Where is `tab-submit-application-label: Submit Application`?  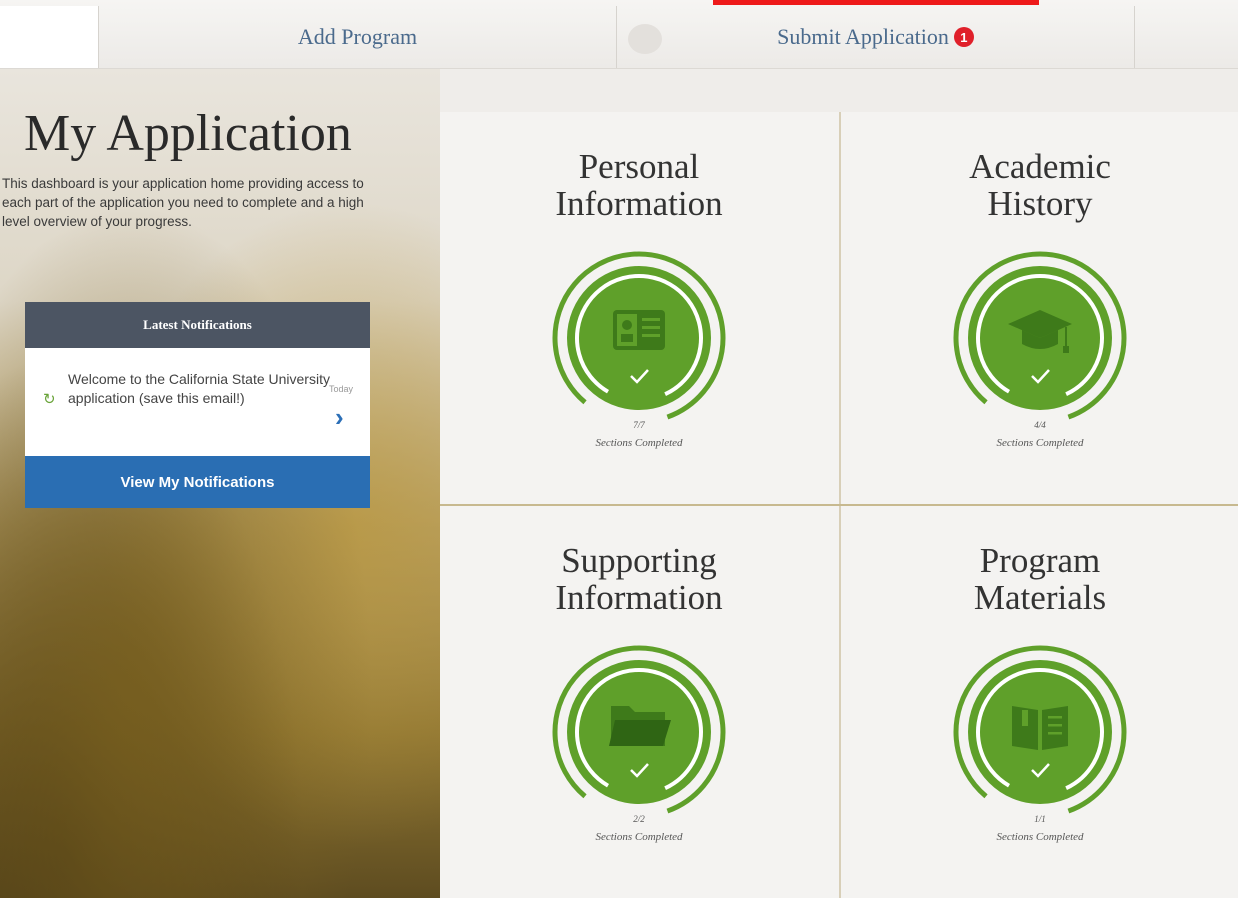
tab-submit-application-label: Submit Application is located at coordinates (863, 36).